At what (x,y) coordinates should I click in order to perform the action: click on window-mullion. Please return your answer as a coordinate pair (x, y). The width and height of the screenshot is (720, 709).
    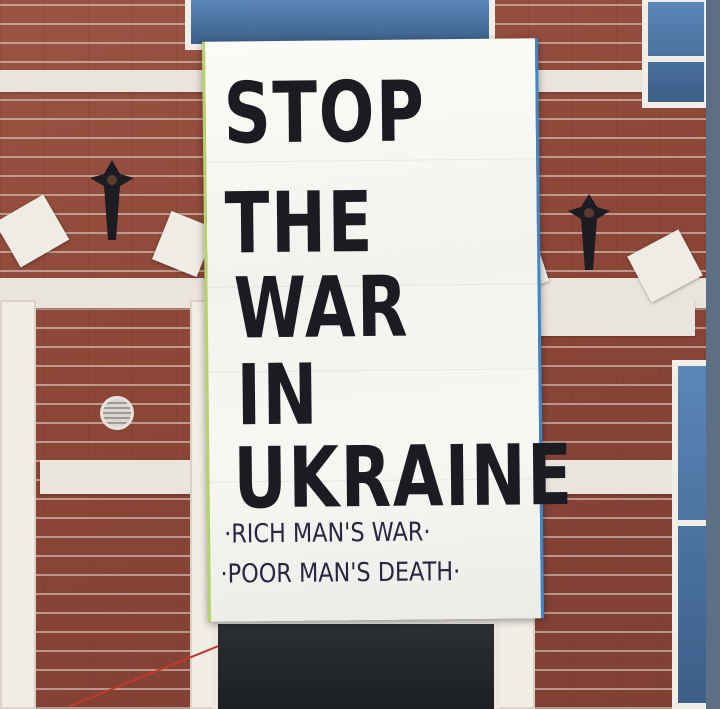
    Looking at the image, I should click on (677, 59).